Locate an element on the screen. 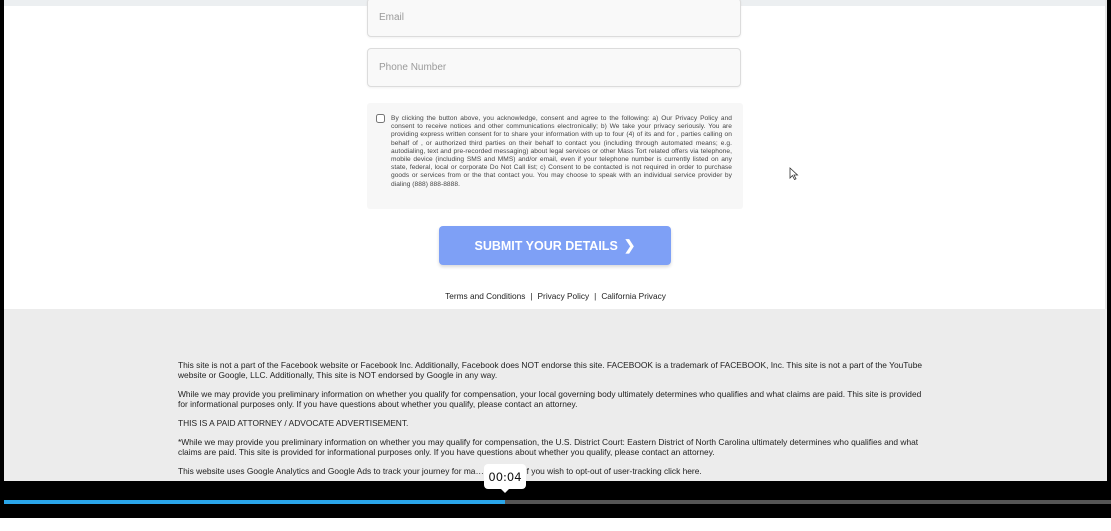  mouse-pointer-icon is located at coordinates (794, 173).